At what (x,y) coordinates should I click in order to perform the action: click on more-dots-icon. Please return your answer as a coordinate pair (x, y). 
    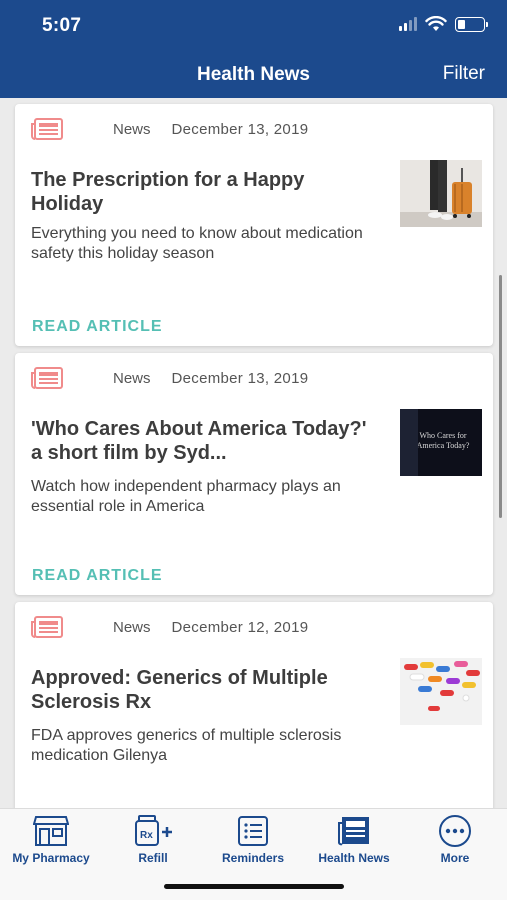
    Looking at the image, I should click on (455, 831).